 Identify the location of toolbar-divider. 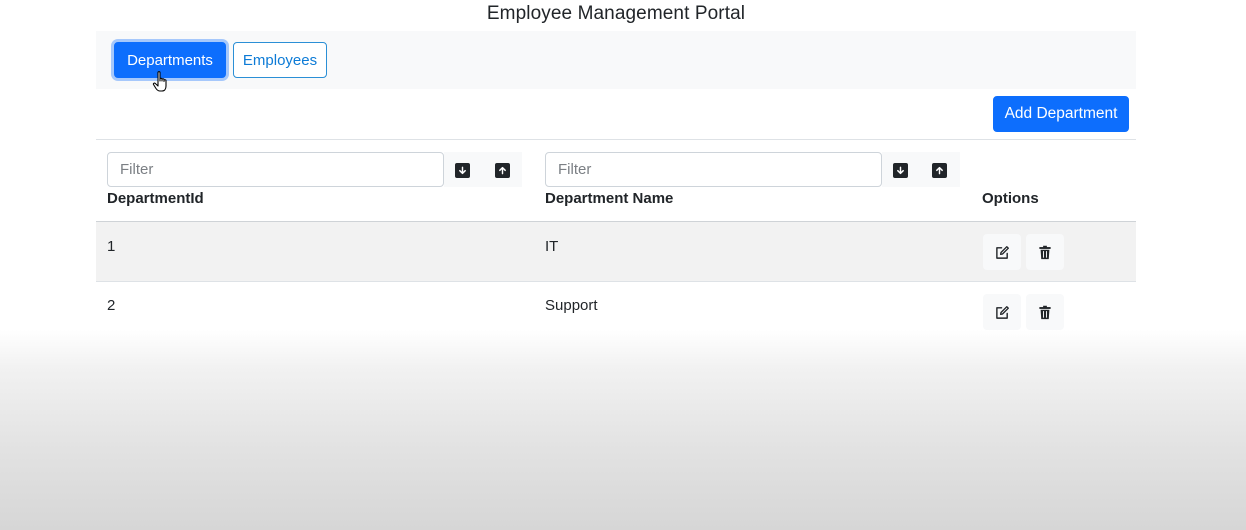
(616, 139).